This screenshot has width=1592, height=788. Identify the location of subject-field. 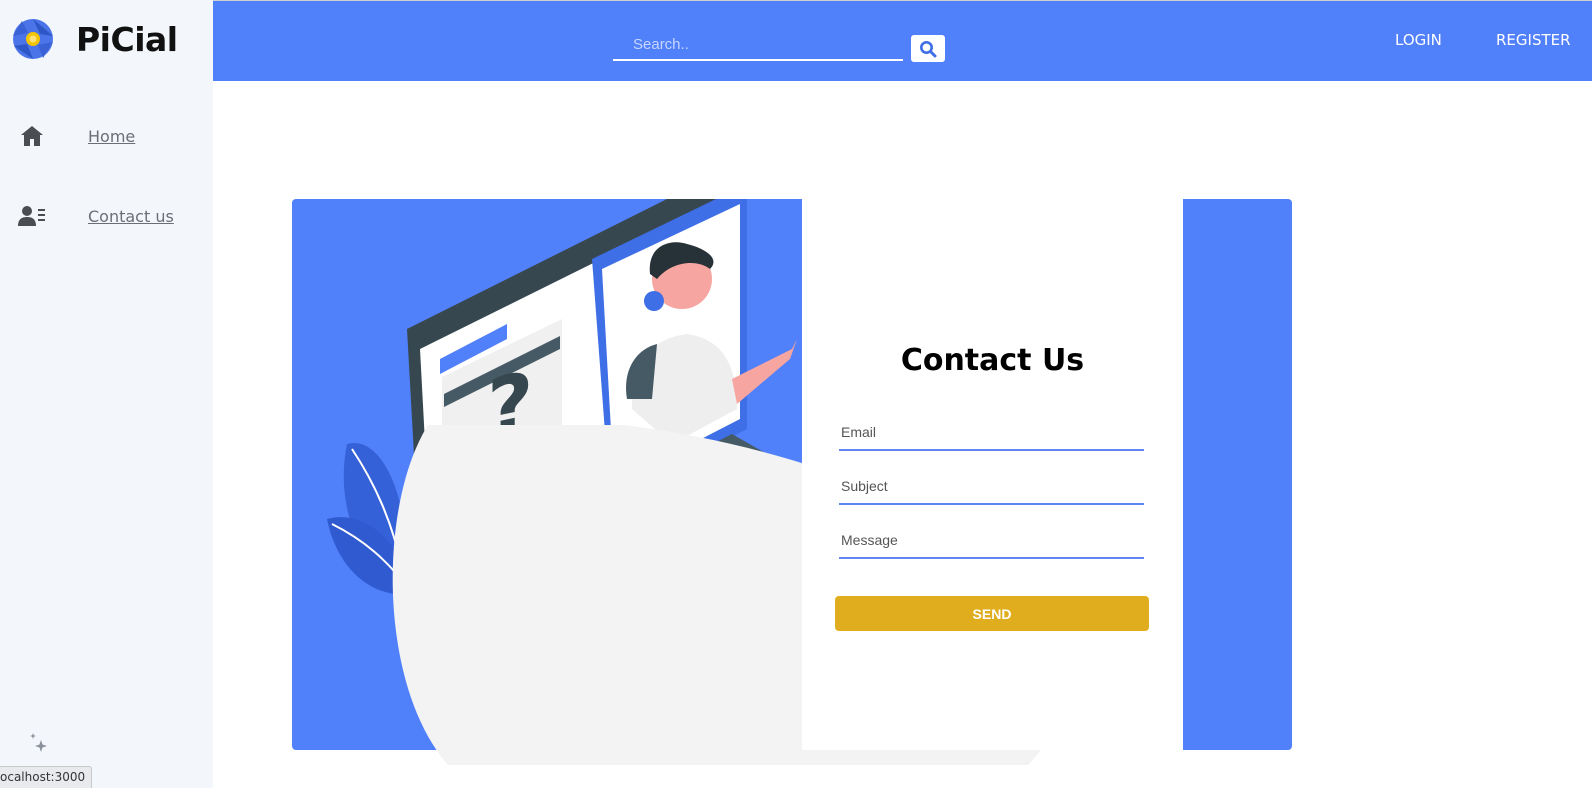
(991, 486).